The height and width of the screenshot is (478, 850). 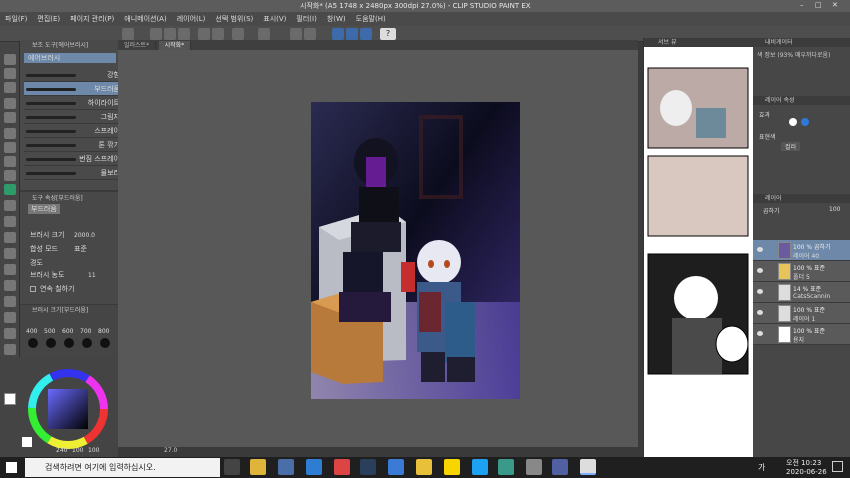 What do you see at coordinates (77, 103) in the screenshot?
I see `brush-item: 하이라이트` at bounding box center [77, 103].